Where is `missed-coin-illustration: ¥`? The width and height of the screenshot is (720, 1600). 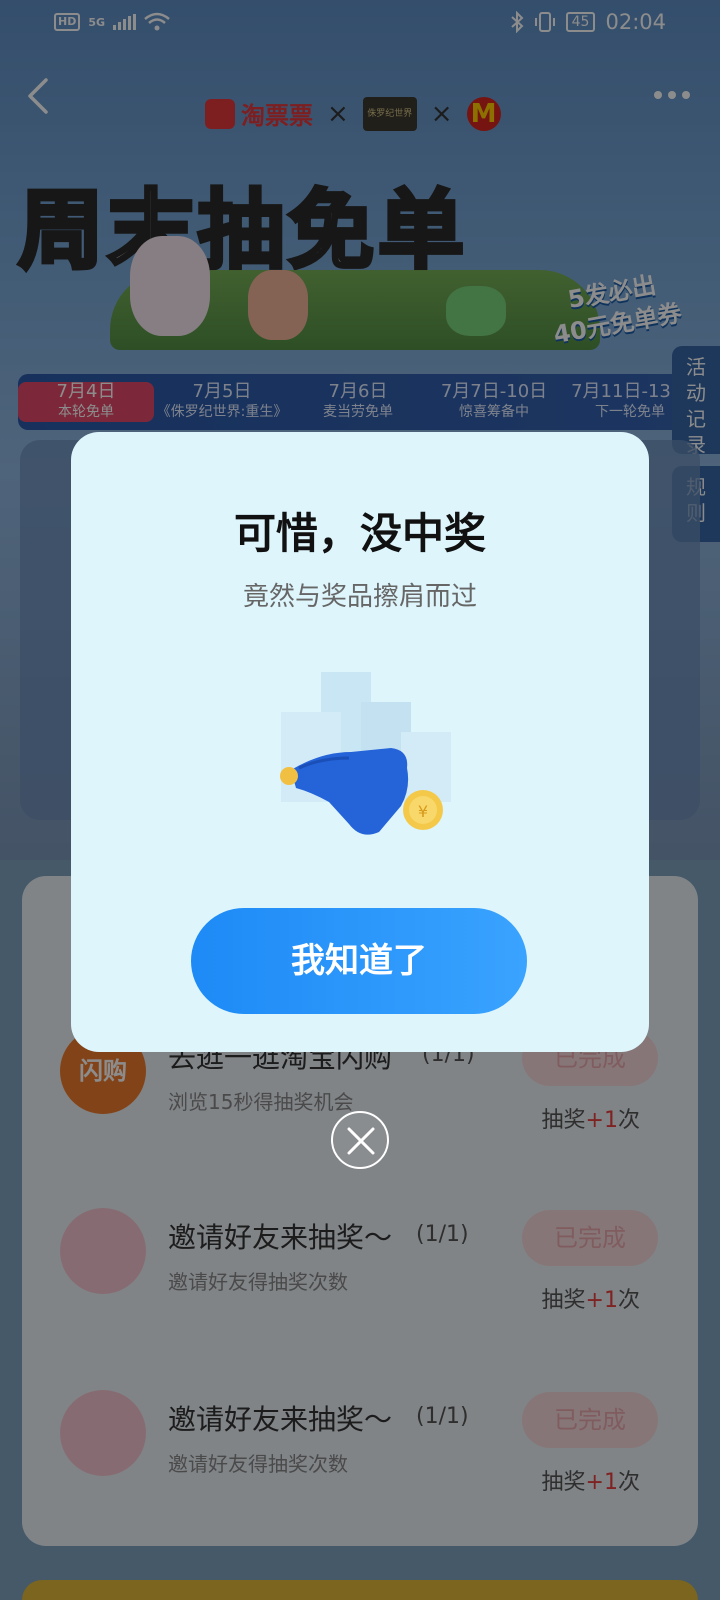 missed-coin-illustration: ¥ is located at coordinates (365, 753).